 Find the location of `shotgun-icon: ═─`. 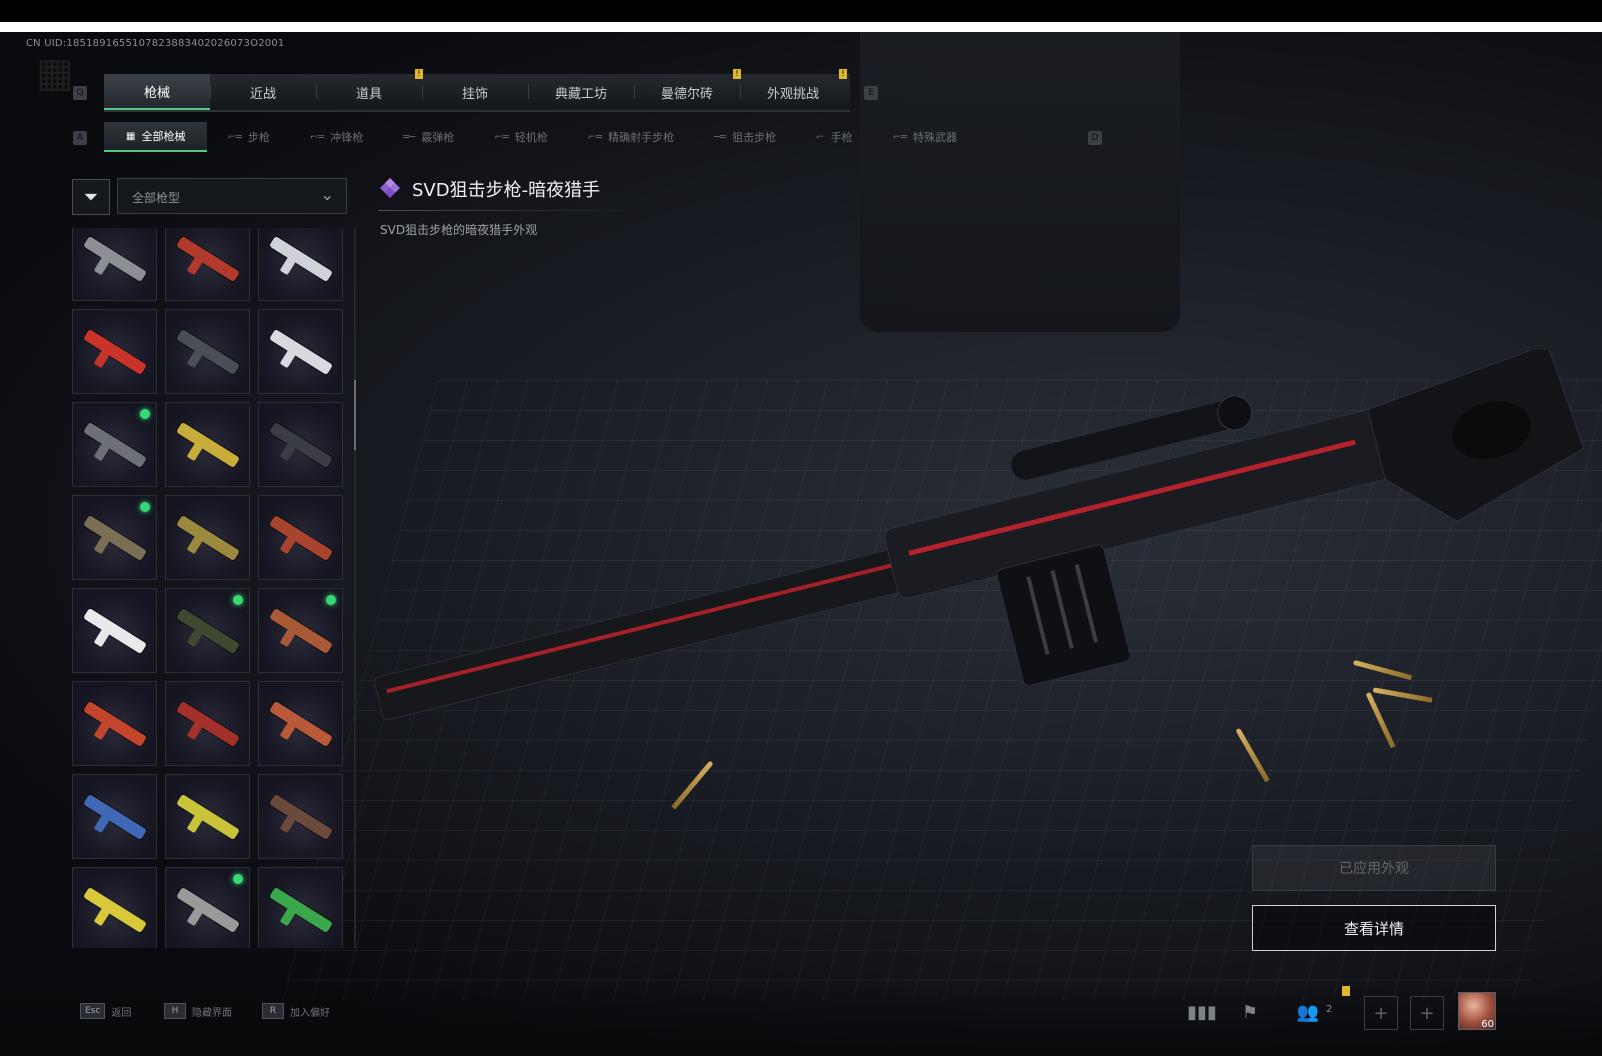

shotgun-icon: ═─ is located at coordinates (409, 137).